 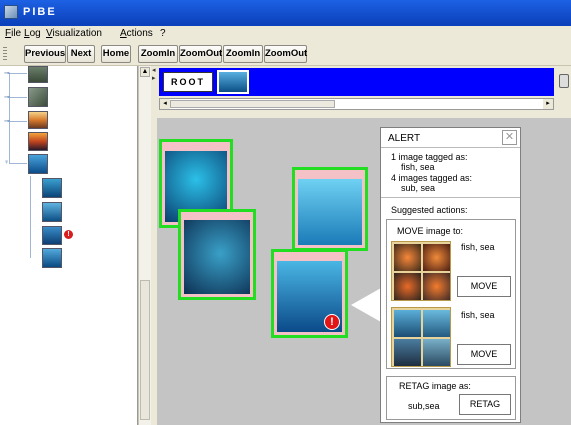 What do you see at coordinates (418, 188) in the screenshot?
I see `summary-tags-2: sub, sea` at bounding box center [418, 188].